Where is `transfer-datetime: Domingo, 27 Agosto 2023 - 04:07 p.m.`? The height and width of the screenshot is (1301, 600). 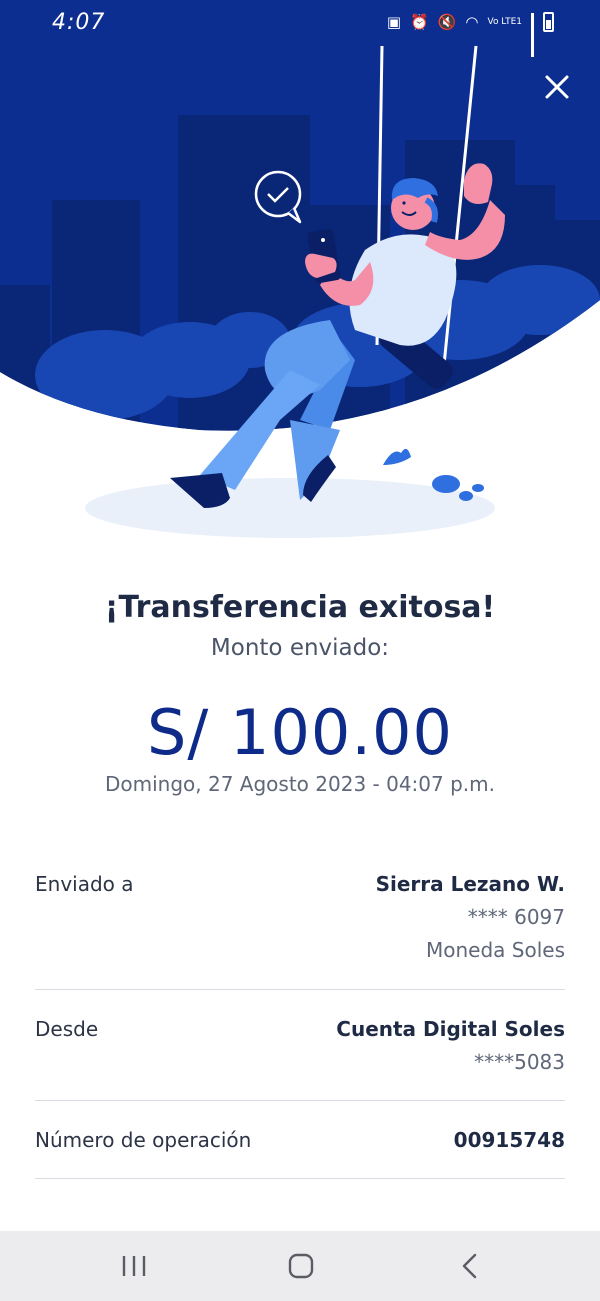 transfer-datetime: Domingo, 27 Agosto 2023 - 04:07 p.m. is located at coordinates (300, 784).